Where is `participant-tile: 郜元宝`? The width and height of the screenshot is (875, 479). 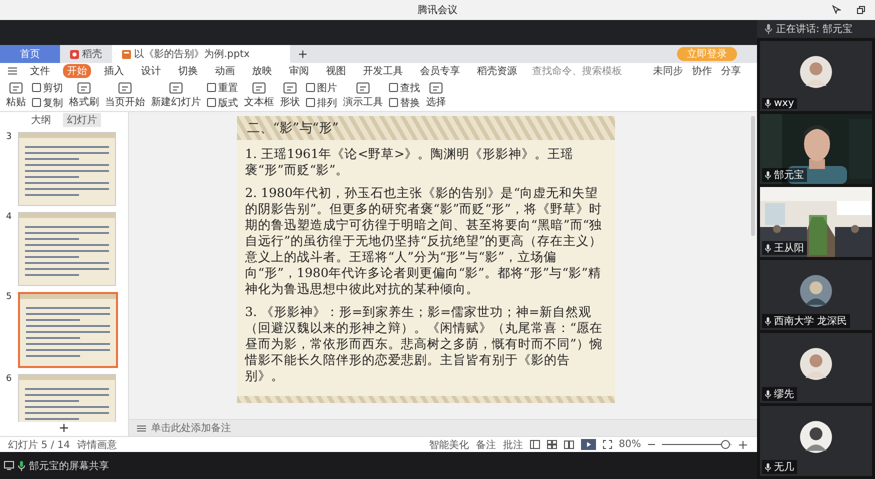 participant-tile: 郜元宝 is located at coordinates (816, 149).